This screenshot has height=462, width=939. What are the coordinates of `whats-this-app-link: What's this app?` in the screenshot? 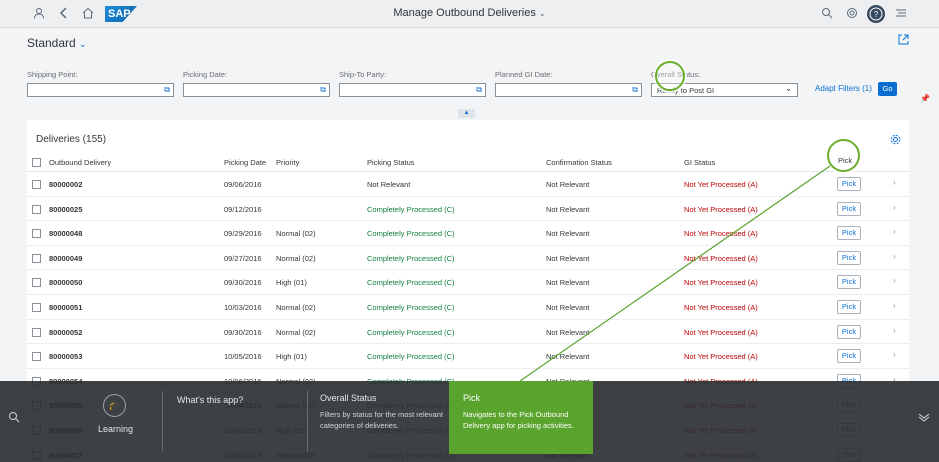 It's located at (210, 400).